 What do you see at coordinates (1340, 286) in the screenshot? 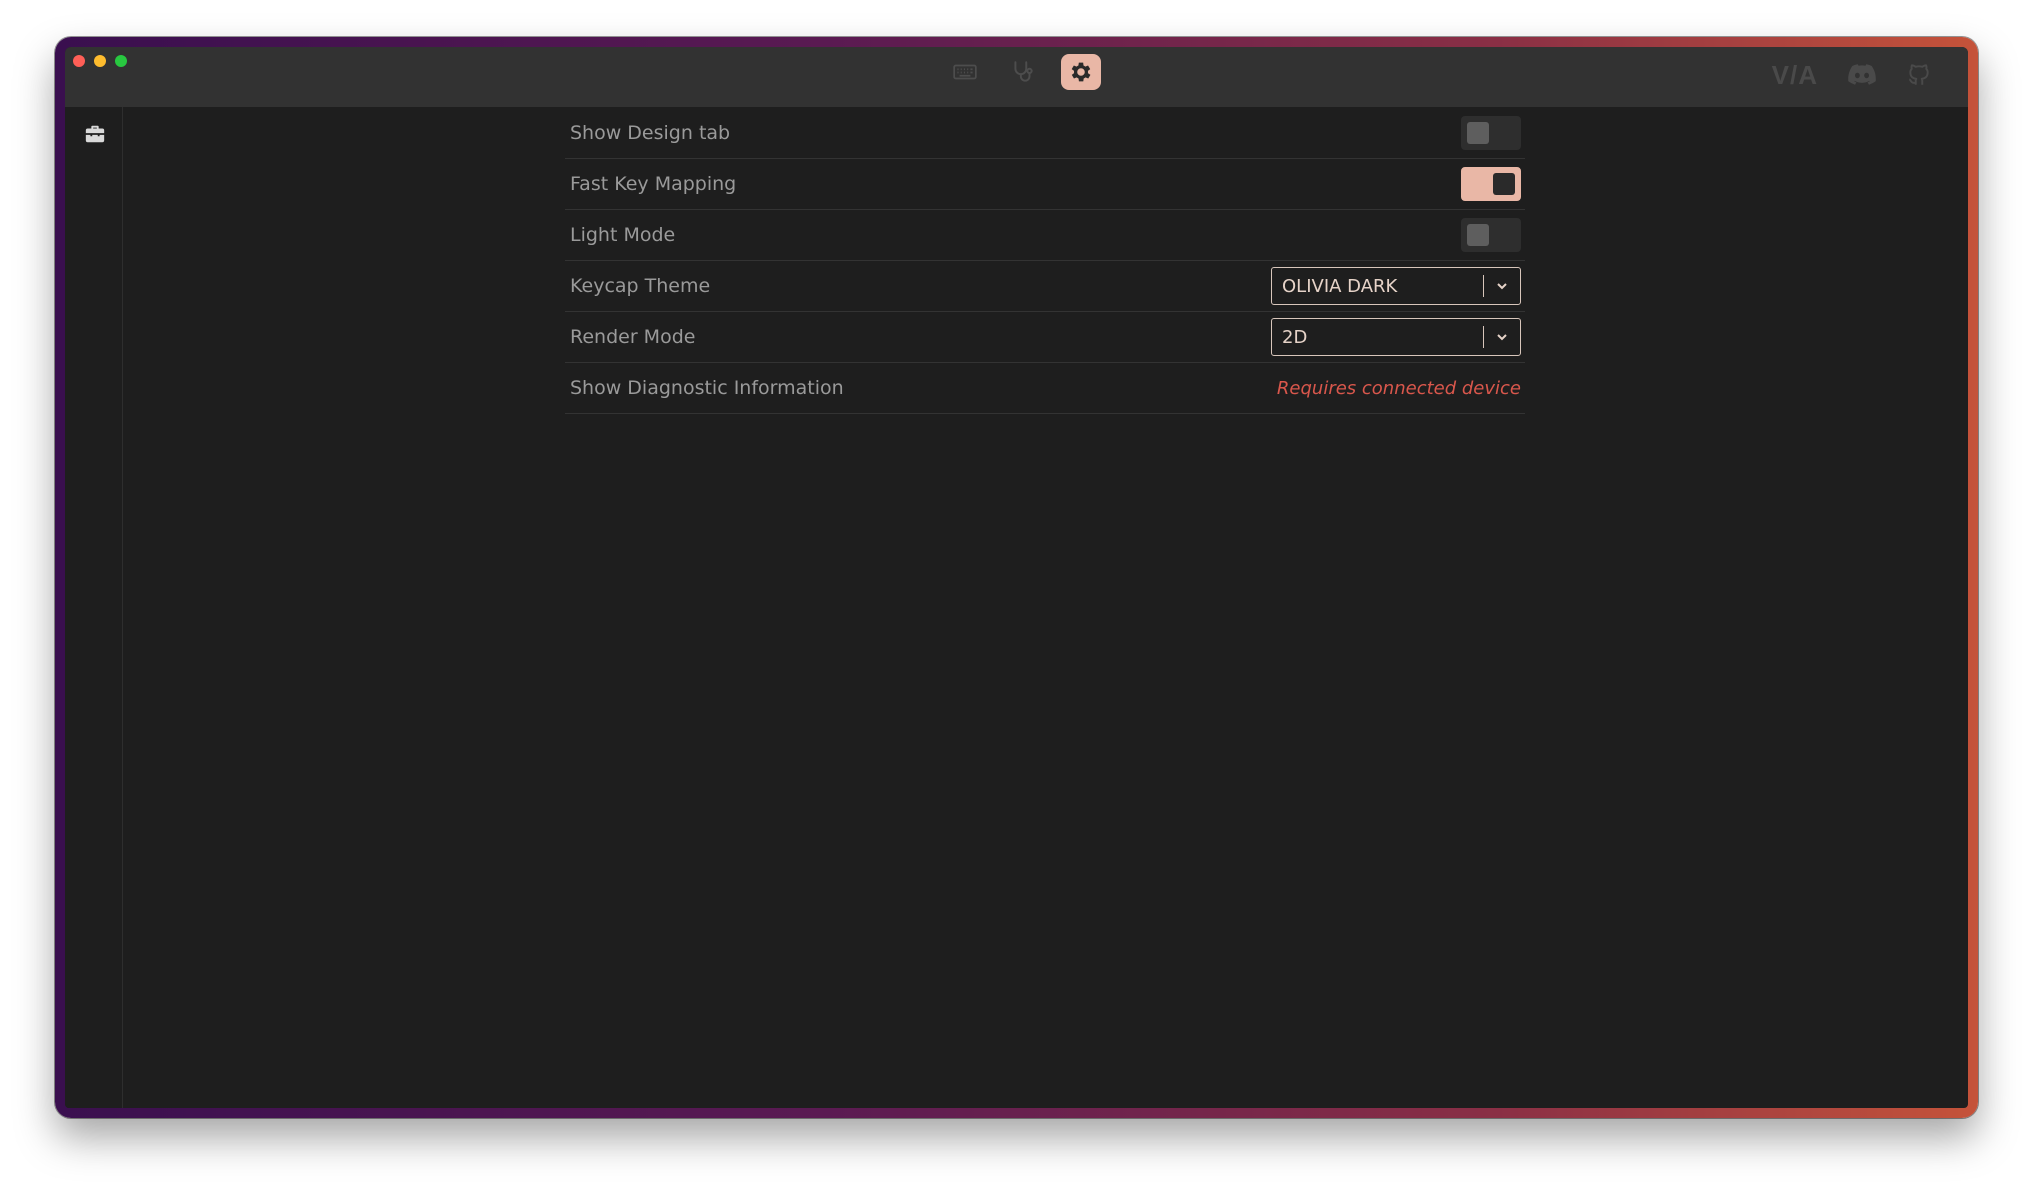
I see `select-value: OLIVIA DARK` at bounding box center [1340, 286].